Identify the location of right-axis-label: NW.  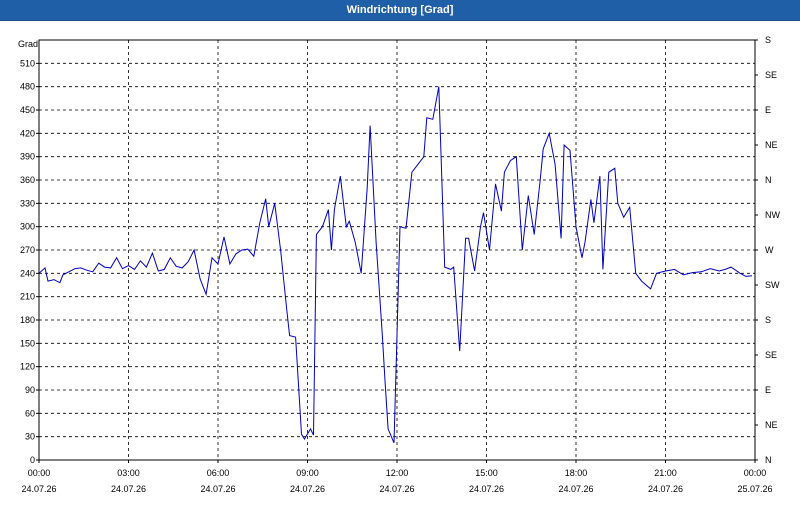
(772, 215).